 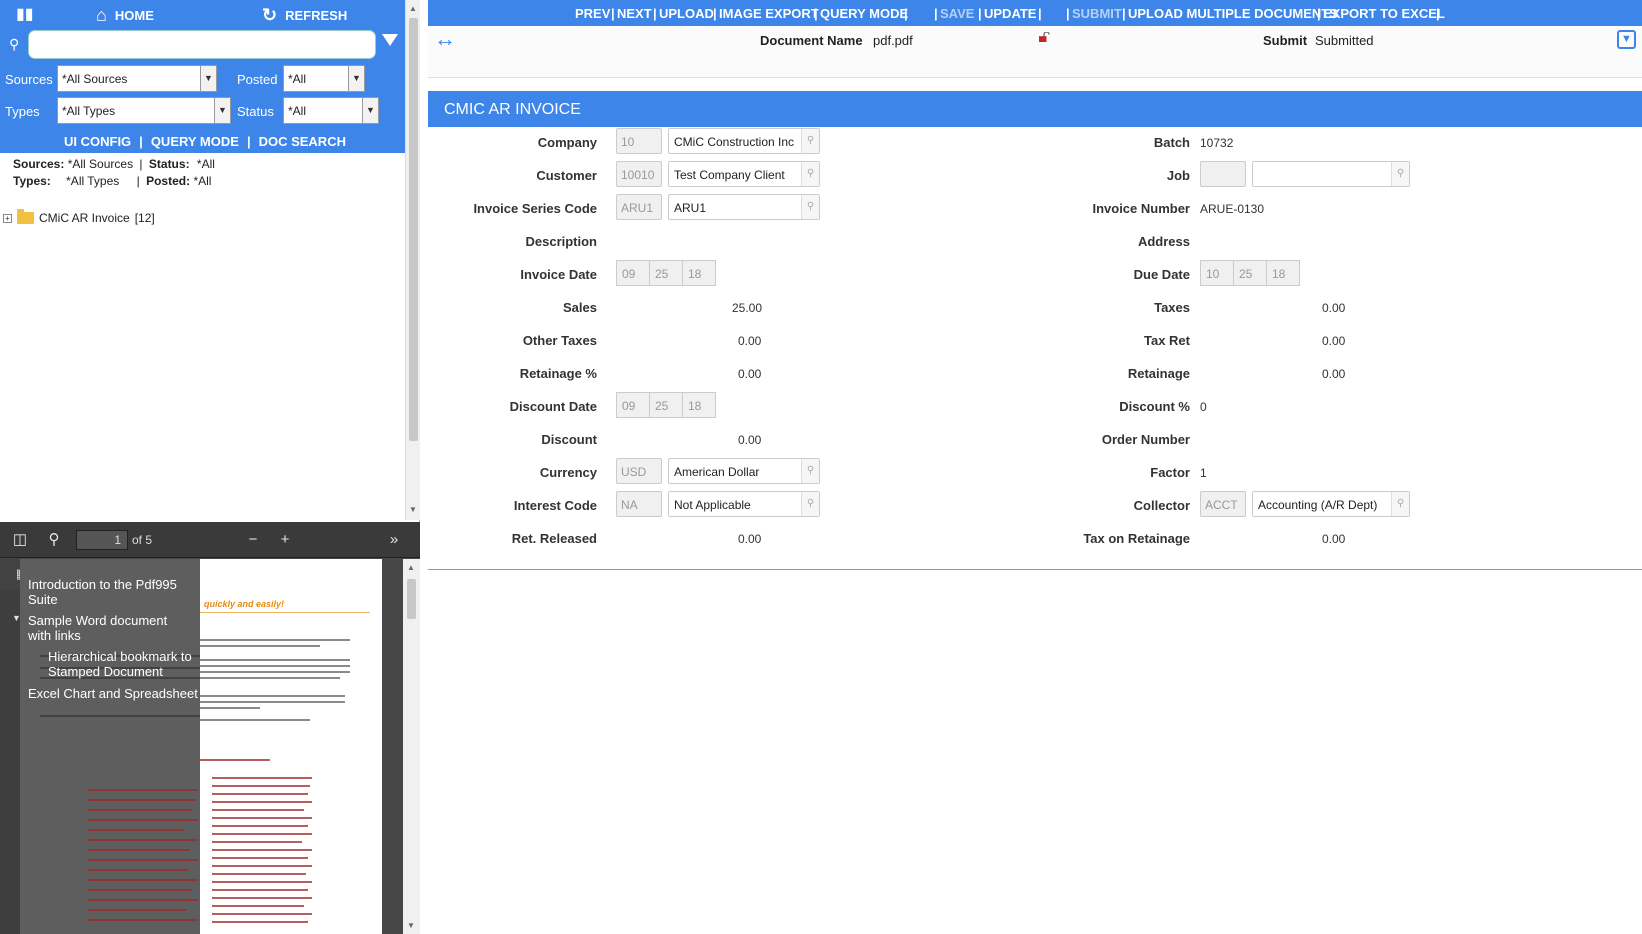 I want to click on tax-ret-label: Tax Ret, so click(x=1167, y=340).